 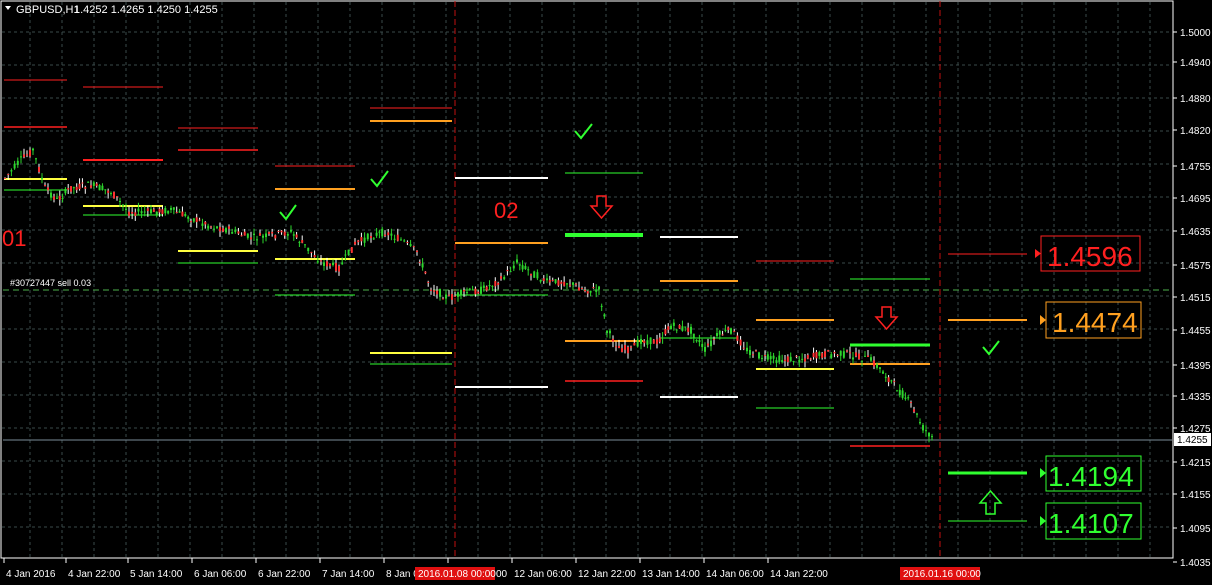 What do you see at coordinates (50, 283) in the screenshot?
I see `order-label: #30727447 sell 0.03` at bounding box center [50, 283].